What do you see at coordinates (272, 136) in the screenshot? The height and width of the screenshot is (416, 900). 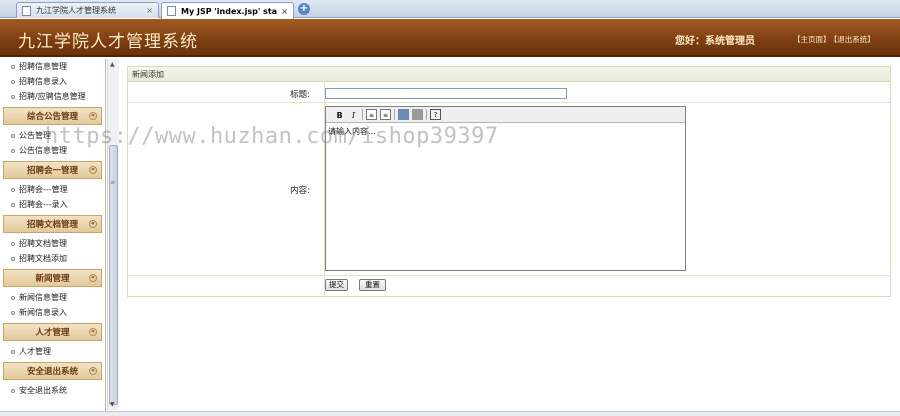 I see `watermark: https://www.huzhan.com/ishop39397` at bounding box center [272, 136].